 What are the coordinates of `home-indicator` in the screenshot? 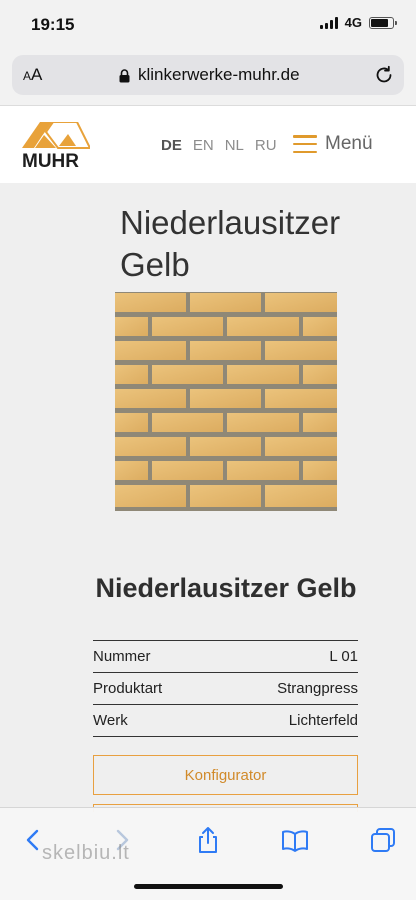 It's located at (208, 886).